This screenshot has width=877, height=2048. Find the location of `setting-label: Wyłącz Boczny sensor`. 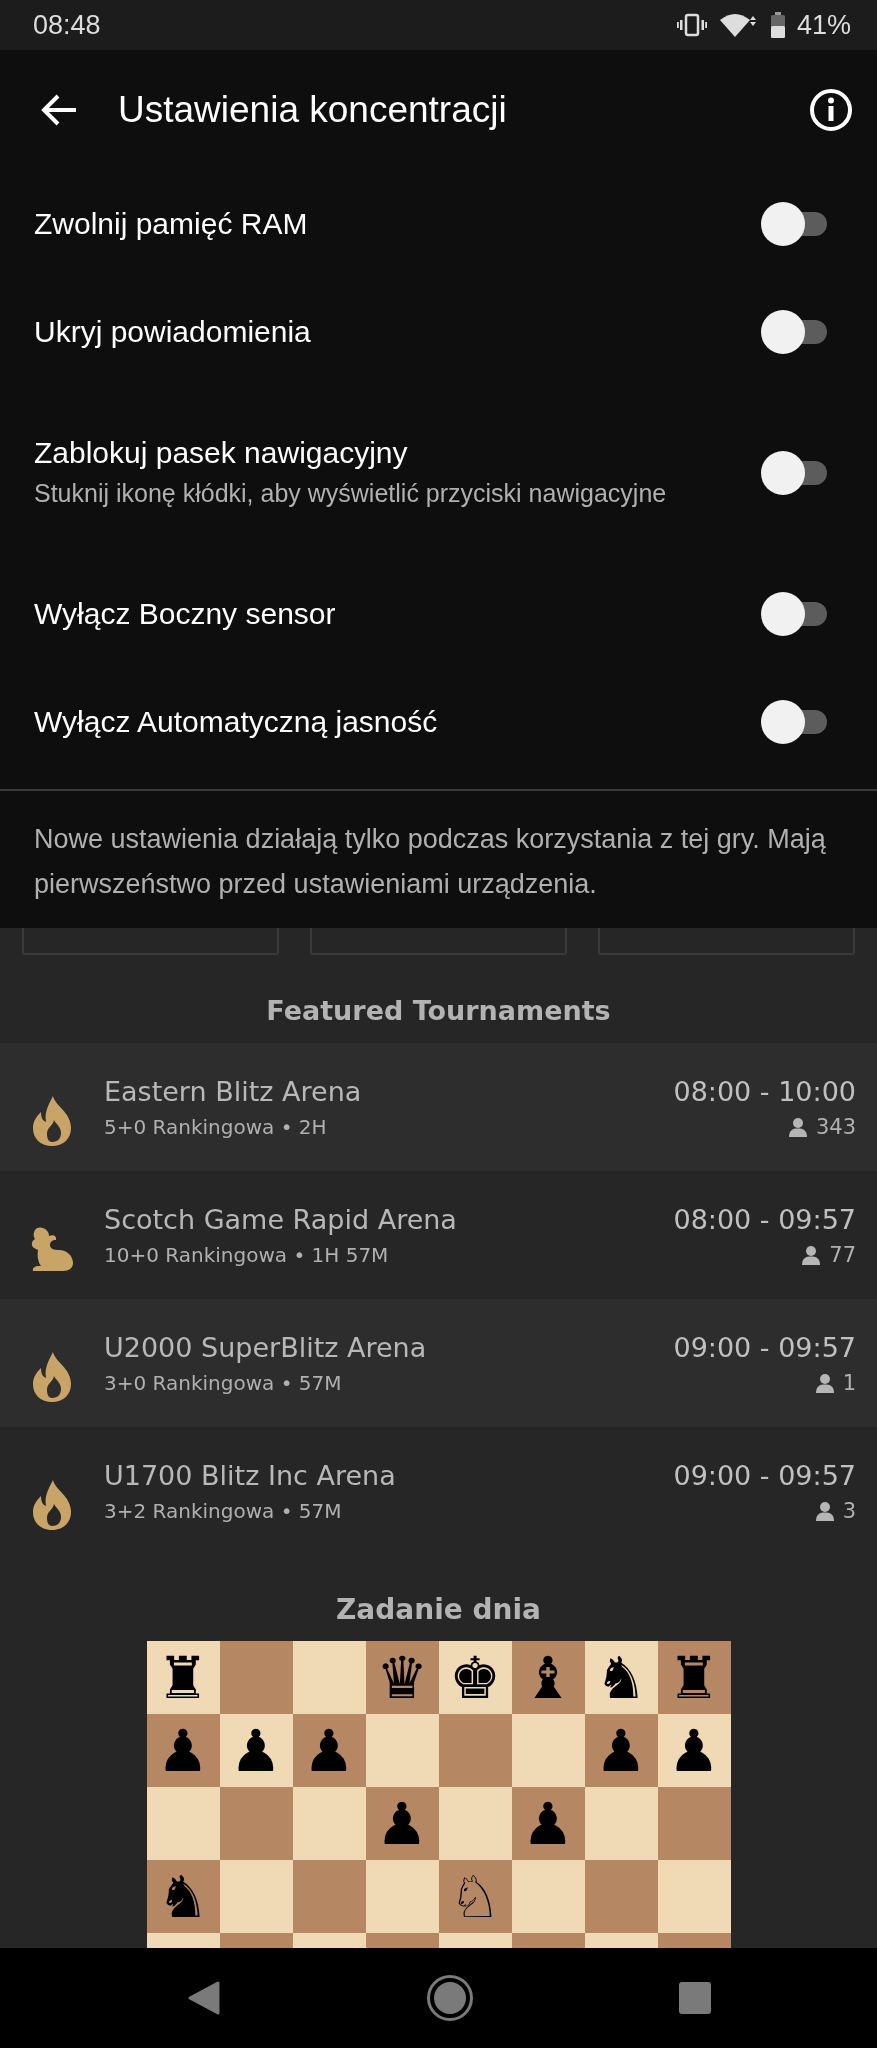

setting-label: Wyłącz Boczny sensor is located at coordinates (185, 614).